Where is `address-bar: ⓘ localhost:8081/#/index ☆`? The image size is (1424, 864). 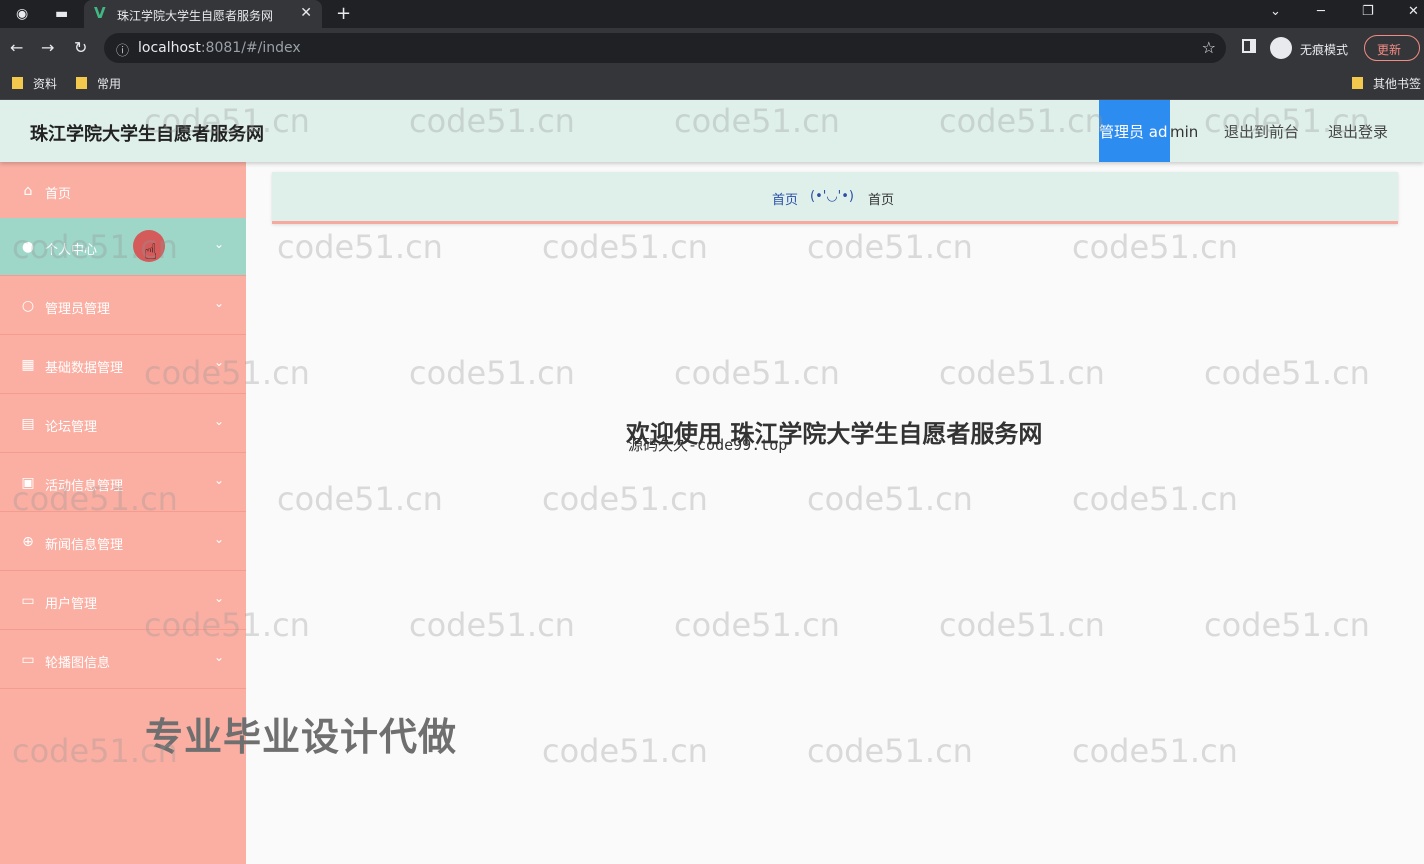 address-bar: ⓘ localhost:8081/#/index ☆ is located at coordinates (665, 48).